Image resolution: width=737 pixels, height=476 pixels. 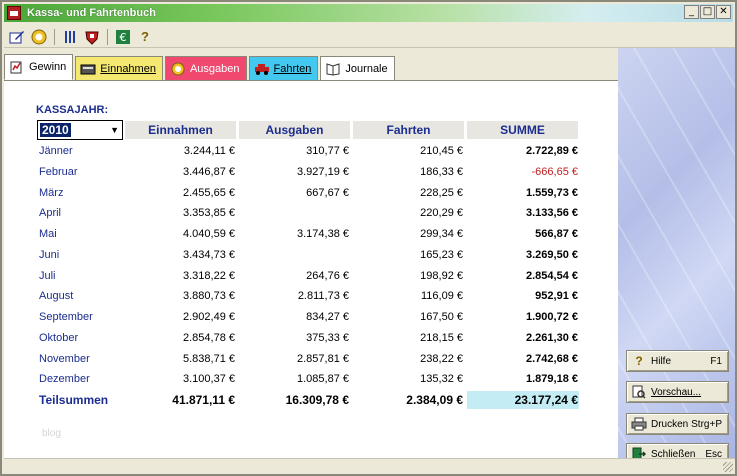 What do you see at coordinates (323, 171) in the screenshot?
I see `ausgaben-cell: 3.927,19 €` at bounding box center [323, 171].